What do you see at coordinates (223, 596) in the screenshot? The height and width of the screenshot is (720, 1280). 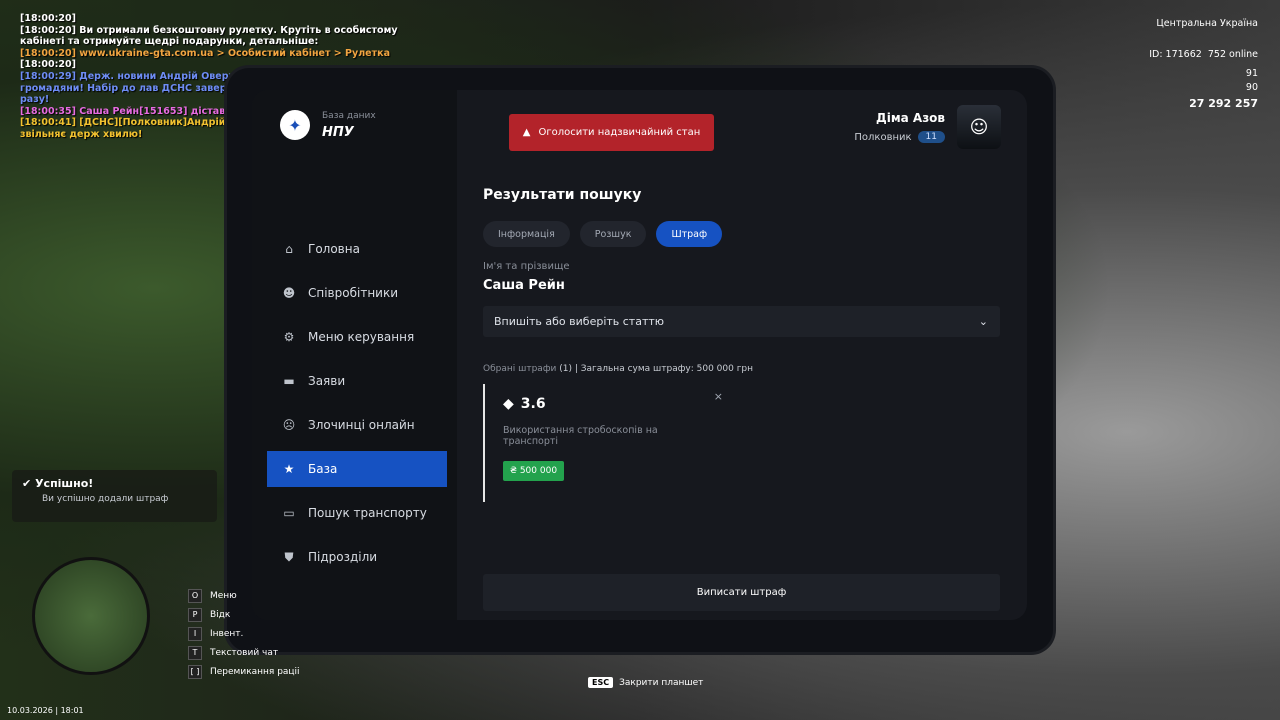 I see `key-label: Меню` at bounding box center [223, 596].